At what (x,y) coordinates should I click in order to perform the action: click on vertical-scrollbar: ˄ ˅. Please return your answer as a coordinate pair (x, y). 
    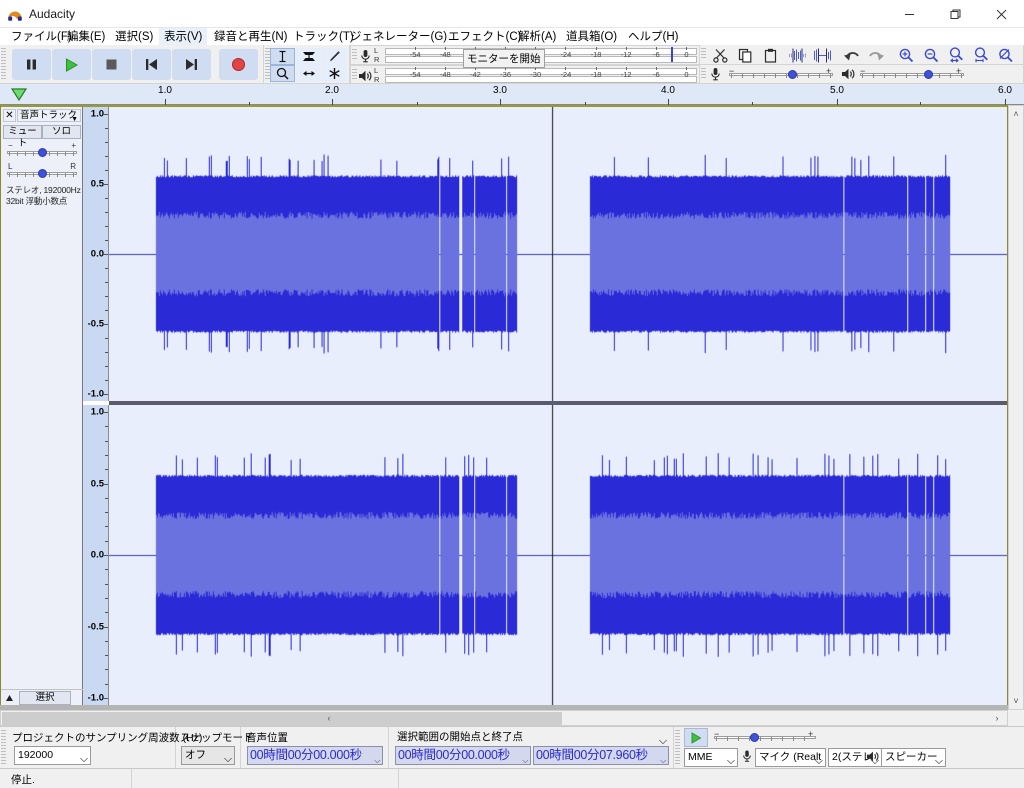
    Looking at the image, I should click on (1016, 407).